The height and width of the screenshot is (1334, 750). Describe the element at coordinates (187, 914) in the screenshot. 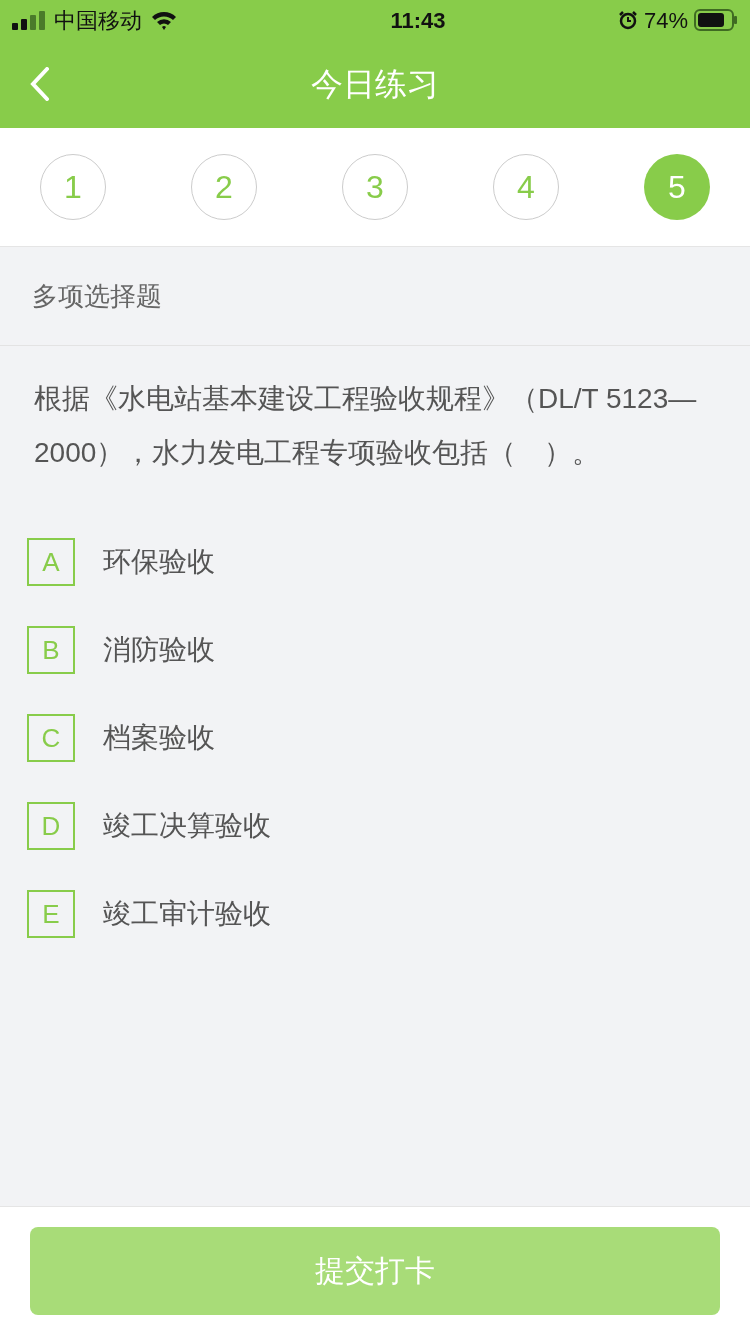

I see `option-text: 竣工审计验收` at that location.